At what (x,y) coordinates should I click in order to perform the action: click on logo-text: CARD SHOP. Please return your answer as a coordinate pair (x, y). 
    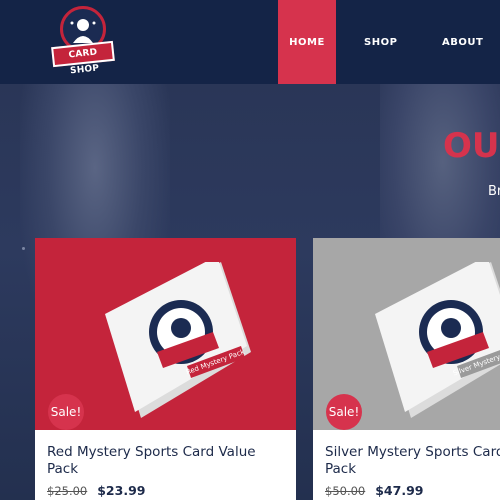
    Looking at the image, I should click on (83, 58).